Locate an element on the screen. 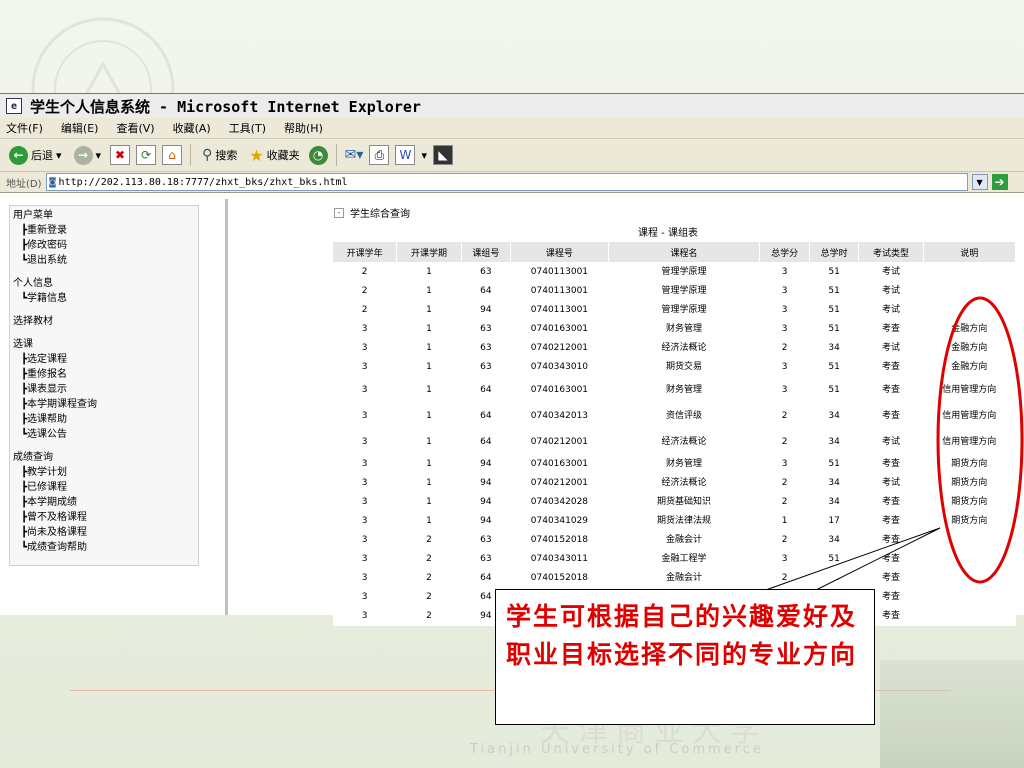 The height and width of the screenshot is (768, 1024). back-dropdown-icon: ▾ is located at coordinates (59, 155).